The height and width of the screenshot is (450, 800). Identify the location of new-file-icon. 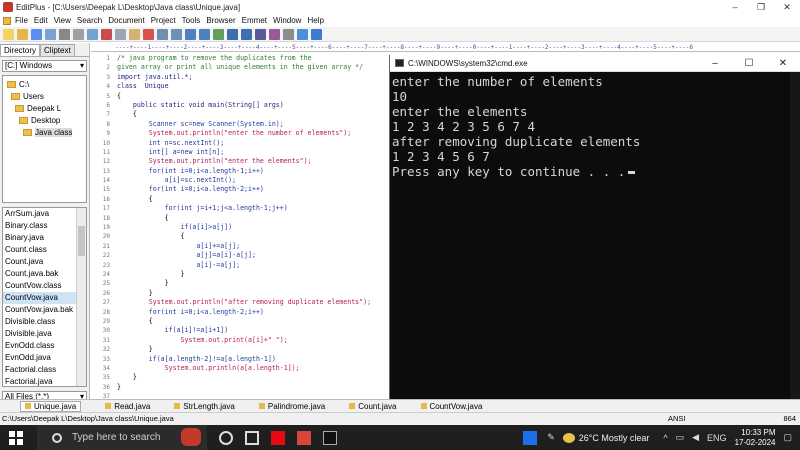
(8, 34).